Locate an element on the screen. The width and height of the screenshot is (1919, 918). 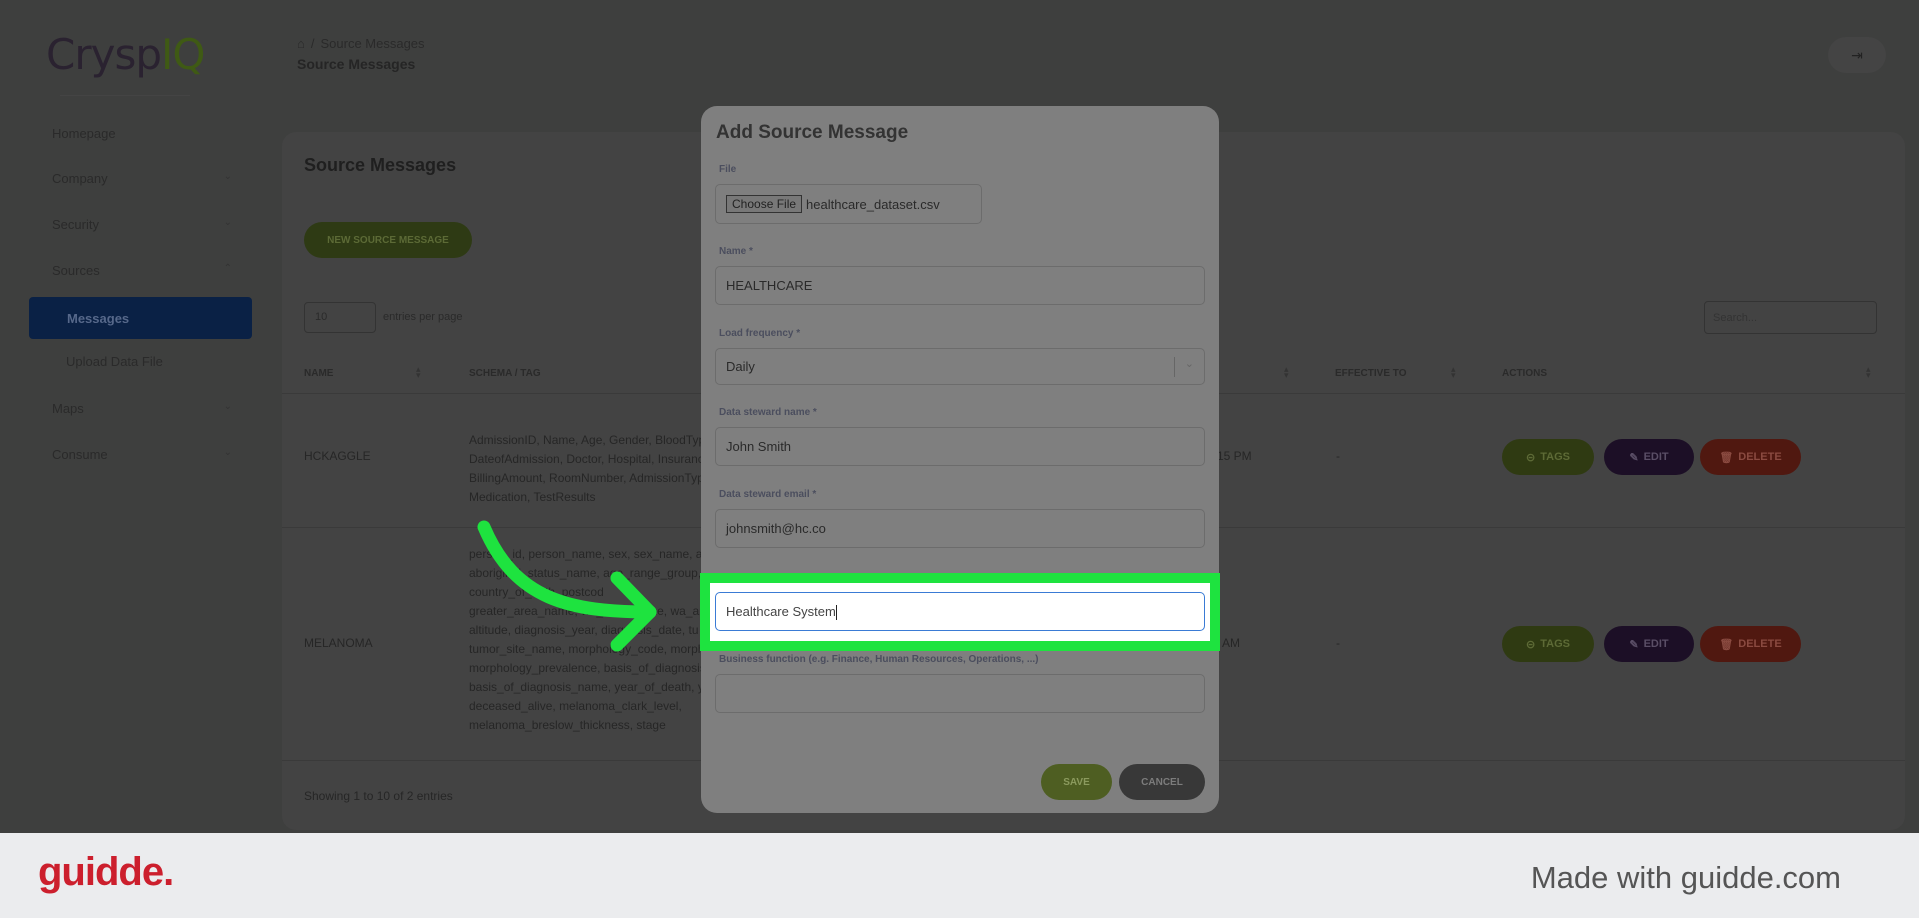
guide-arrow-icon is located at coordinates (567, 586).